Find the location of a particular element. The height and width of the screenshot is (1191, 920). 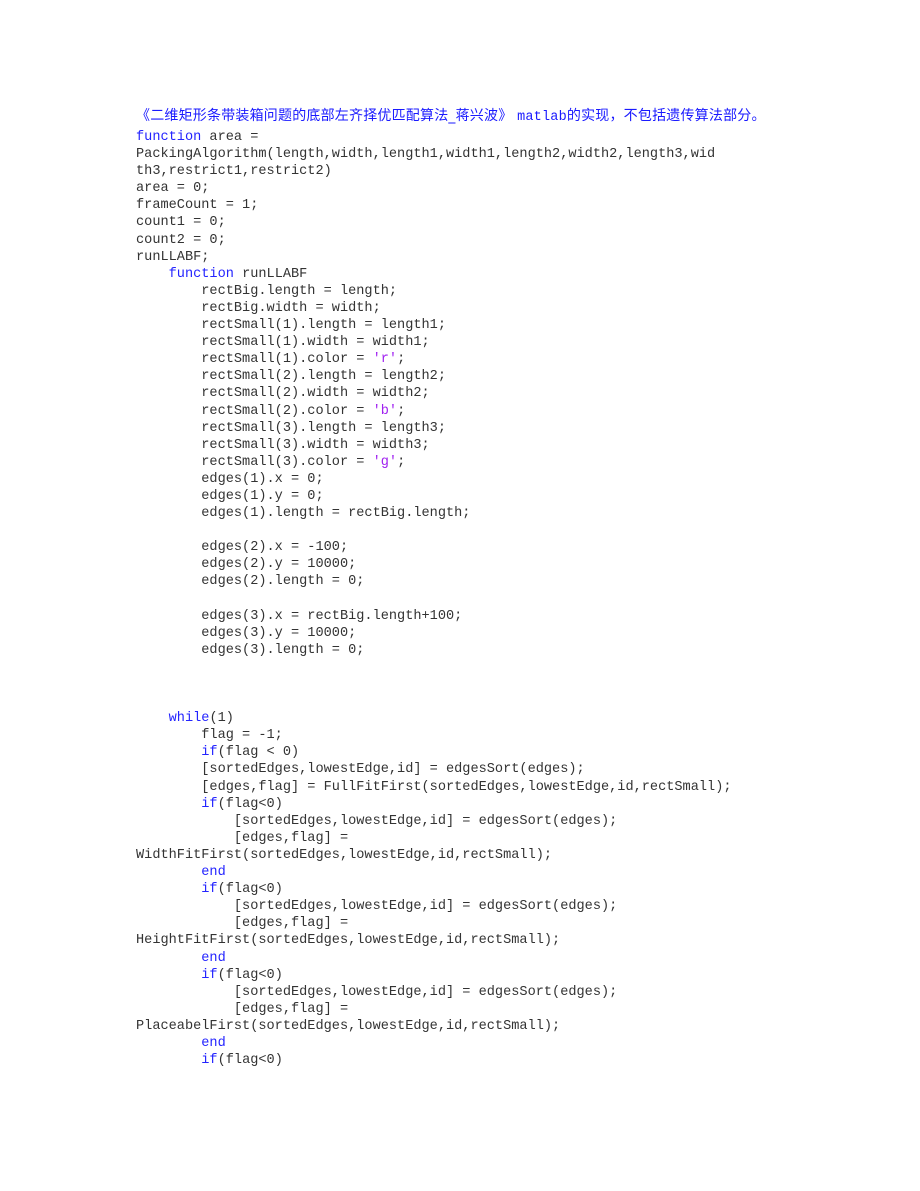

code-text: (flag < 0) is located at coordinates (258, 753).